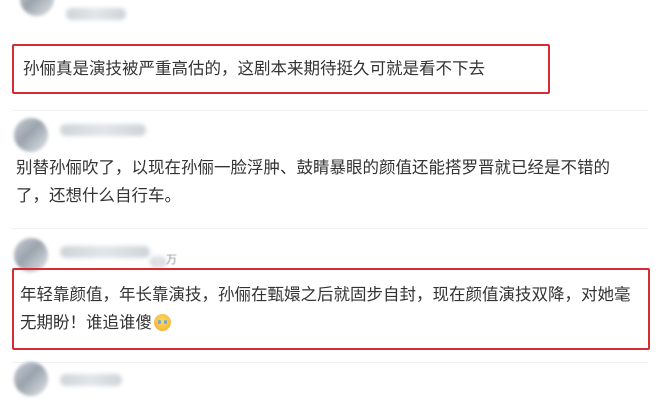  Describe the element at coordinates (171, 259) in the screenshot. I see `comment-meta: 万` at that location.